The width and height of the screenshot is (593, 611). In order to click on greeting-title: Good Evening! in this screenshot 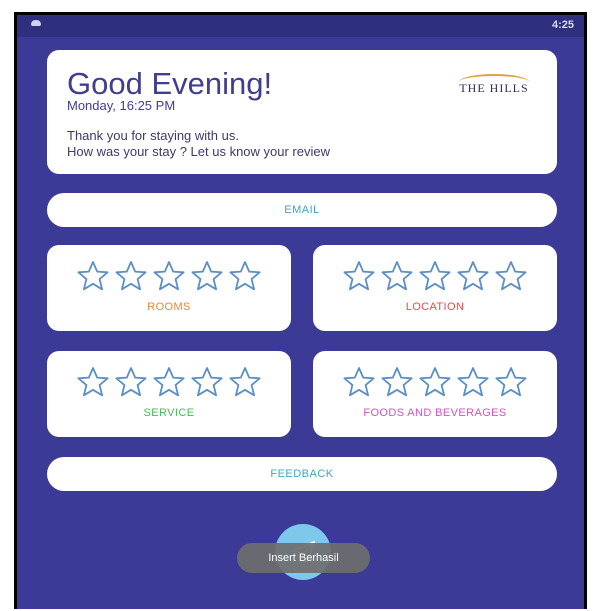, I will do `click(170, 83)`.